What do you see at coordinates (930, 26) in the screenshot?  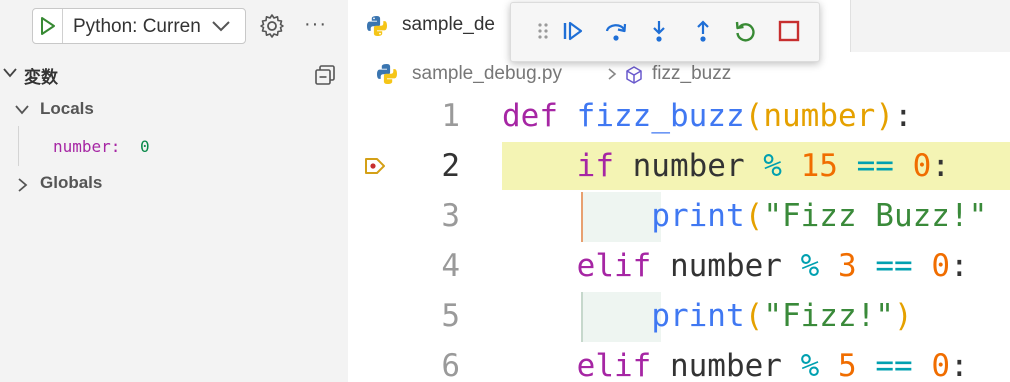 I see `tab-strip` at bounding box center [930, 26].